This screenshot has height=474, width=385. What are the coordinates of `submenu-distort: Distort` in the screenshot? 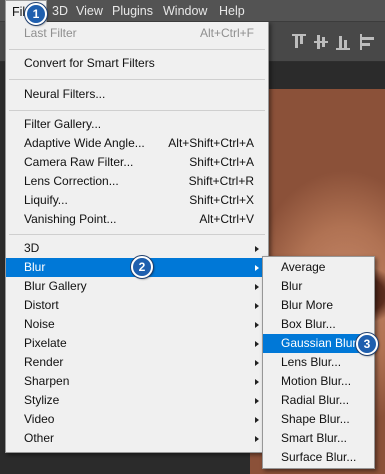 It's located at (137, 305).